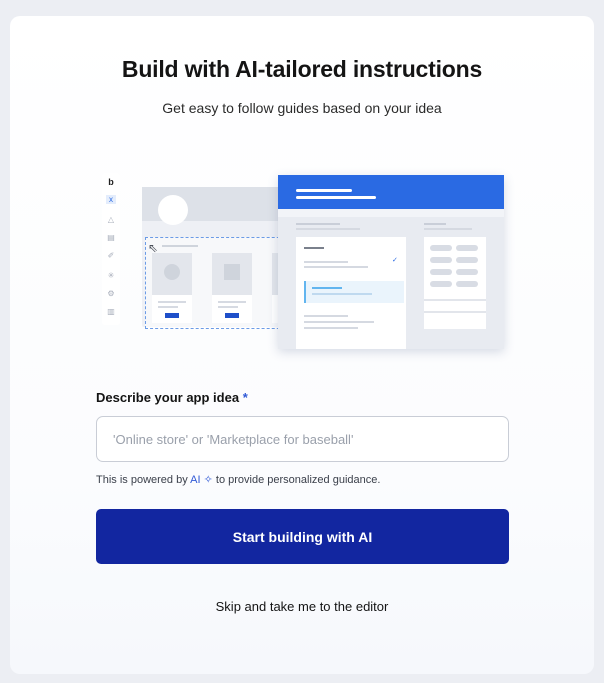  What do you see at coordinates (302, 606) in the screenshot?
I see `skip-to-editor-link: Skip and take me to the editor` at bounding box center [302, 606].